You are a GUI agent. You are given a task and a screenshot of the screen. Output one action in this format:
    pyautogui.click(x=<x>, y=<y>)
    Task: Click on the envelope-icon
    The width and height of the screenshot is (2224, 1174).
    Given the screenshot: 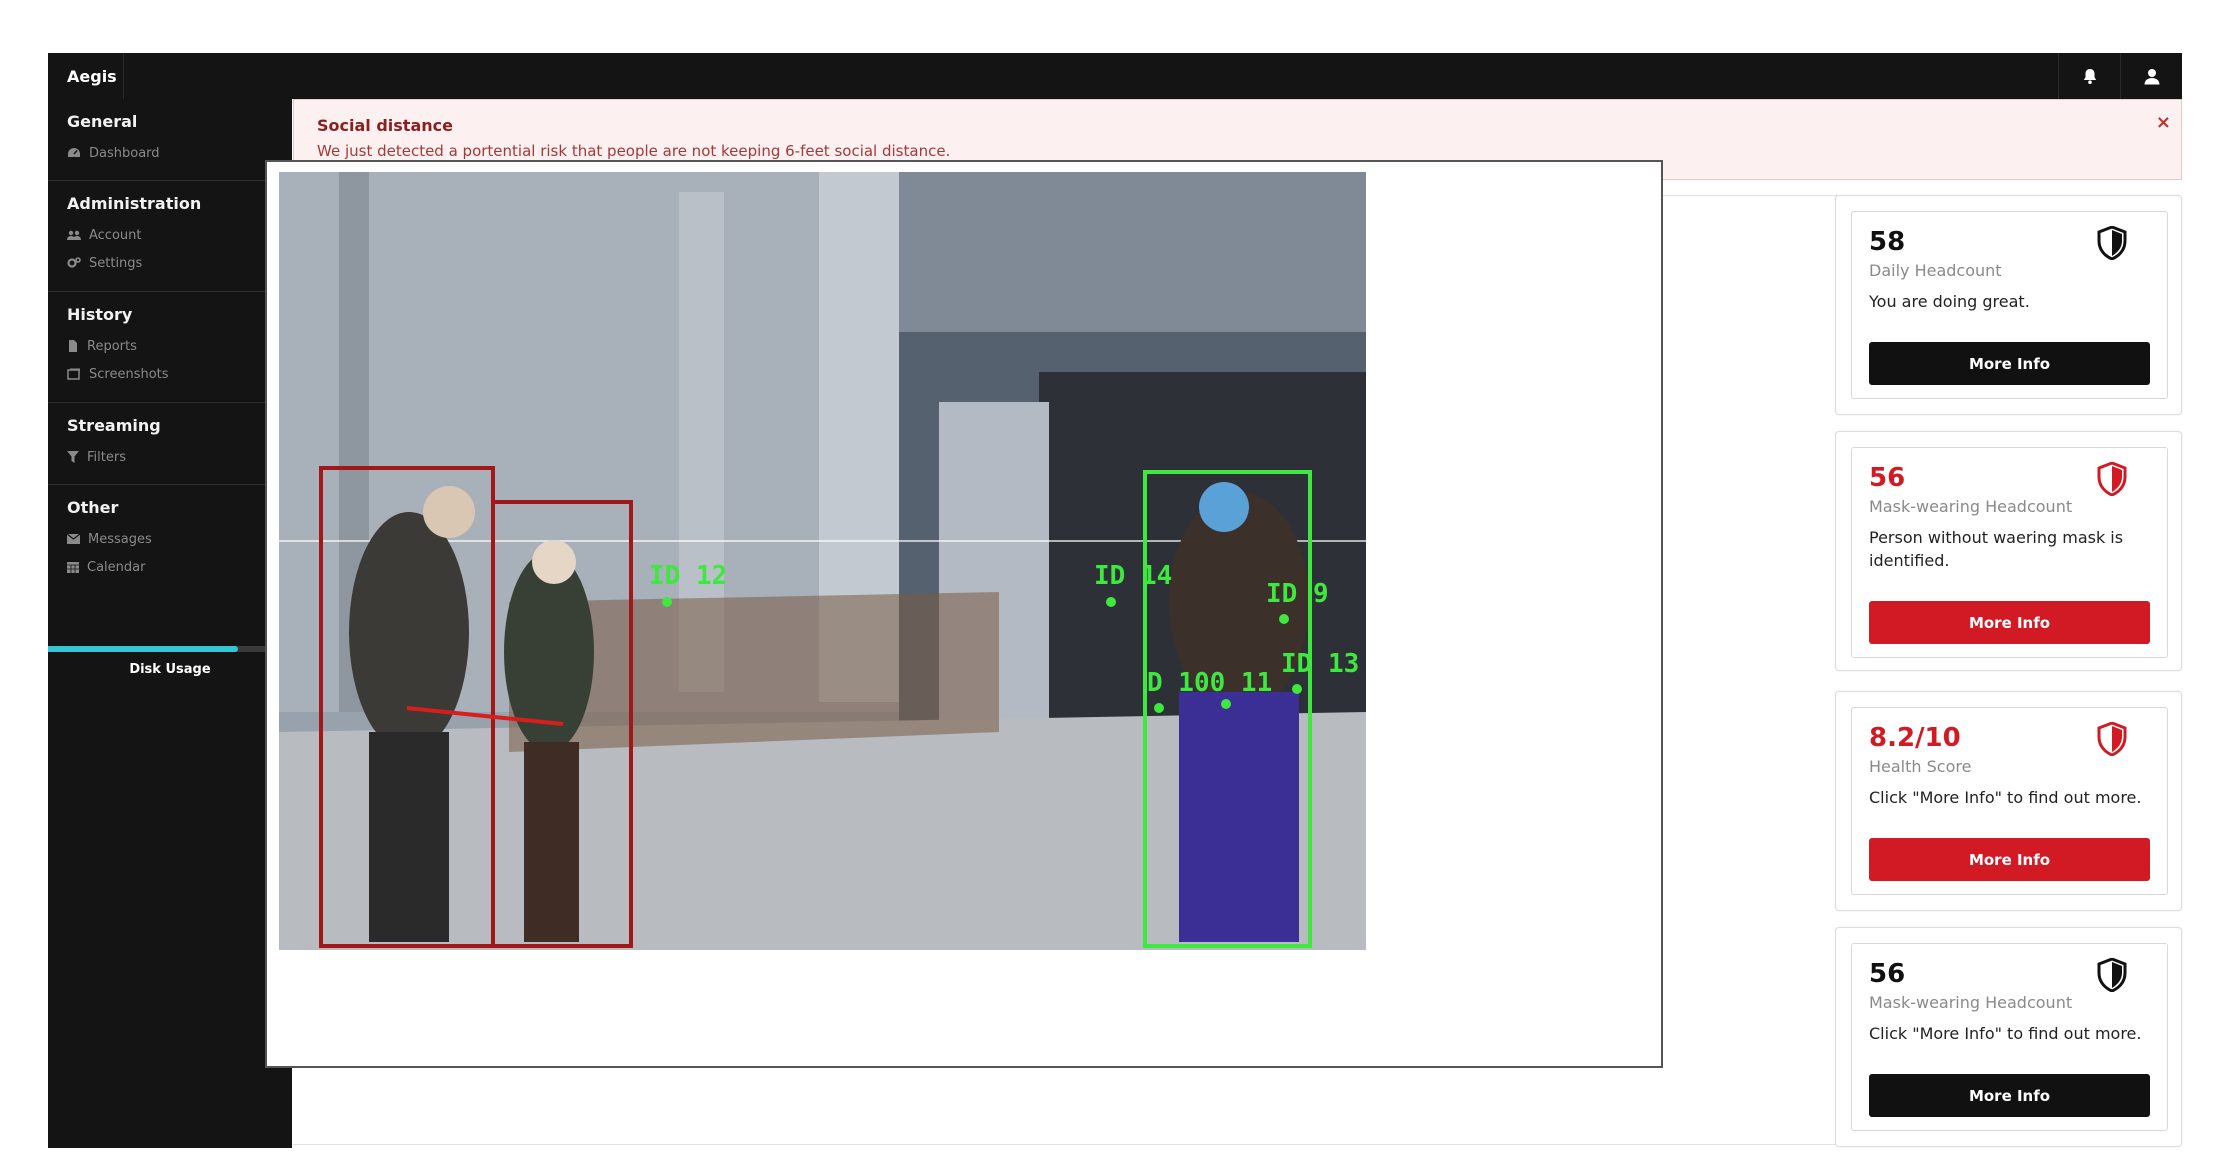 What is the action you would take?
    pyautogui.click(x=73, y=539)
    